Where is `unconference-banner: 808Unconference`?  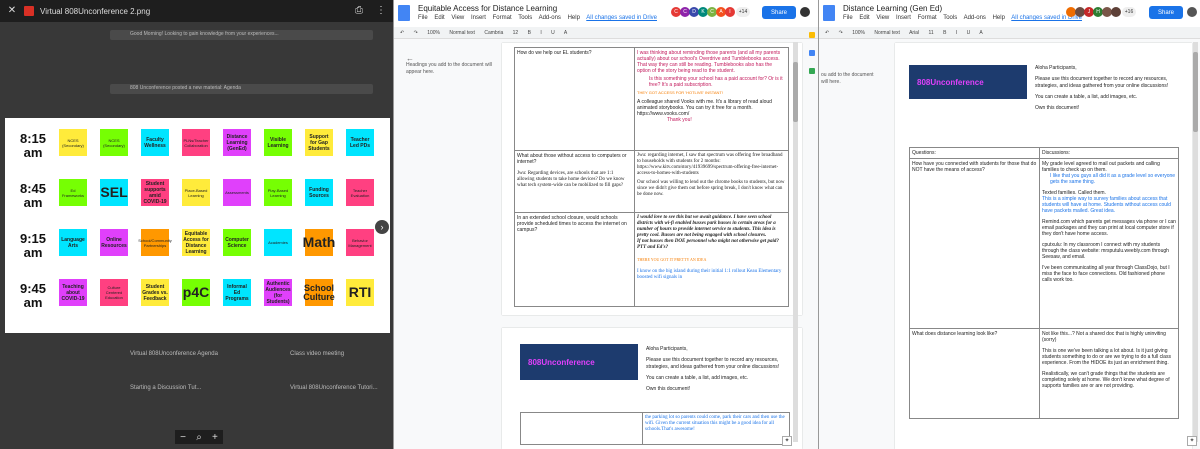
unconference-banner: 808Unconference is located at coordinates (579, 362).